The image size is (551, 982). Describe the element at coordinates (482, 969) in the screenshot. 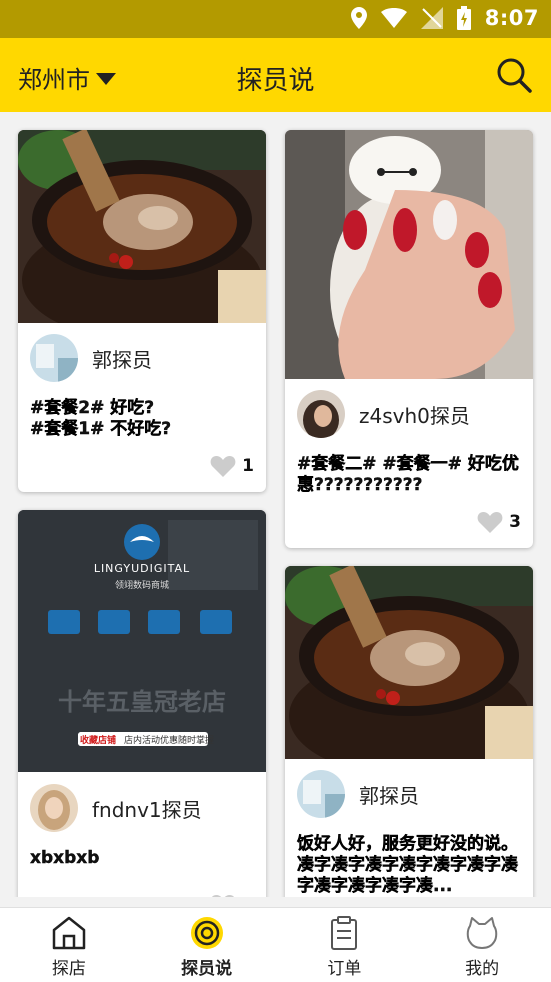

I see `tab-label: 我的` at that location.